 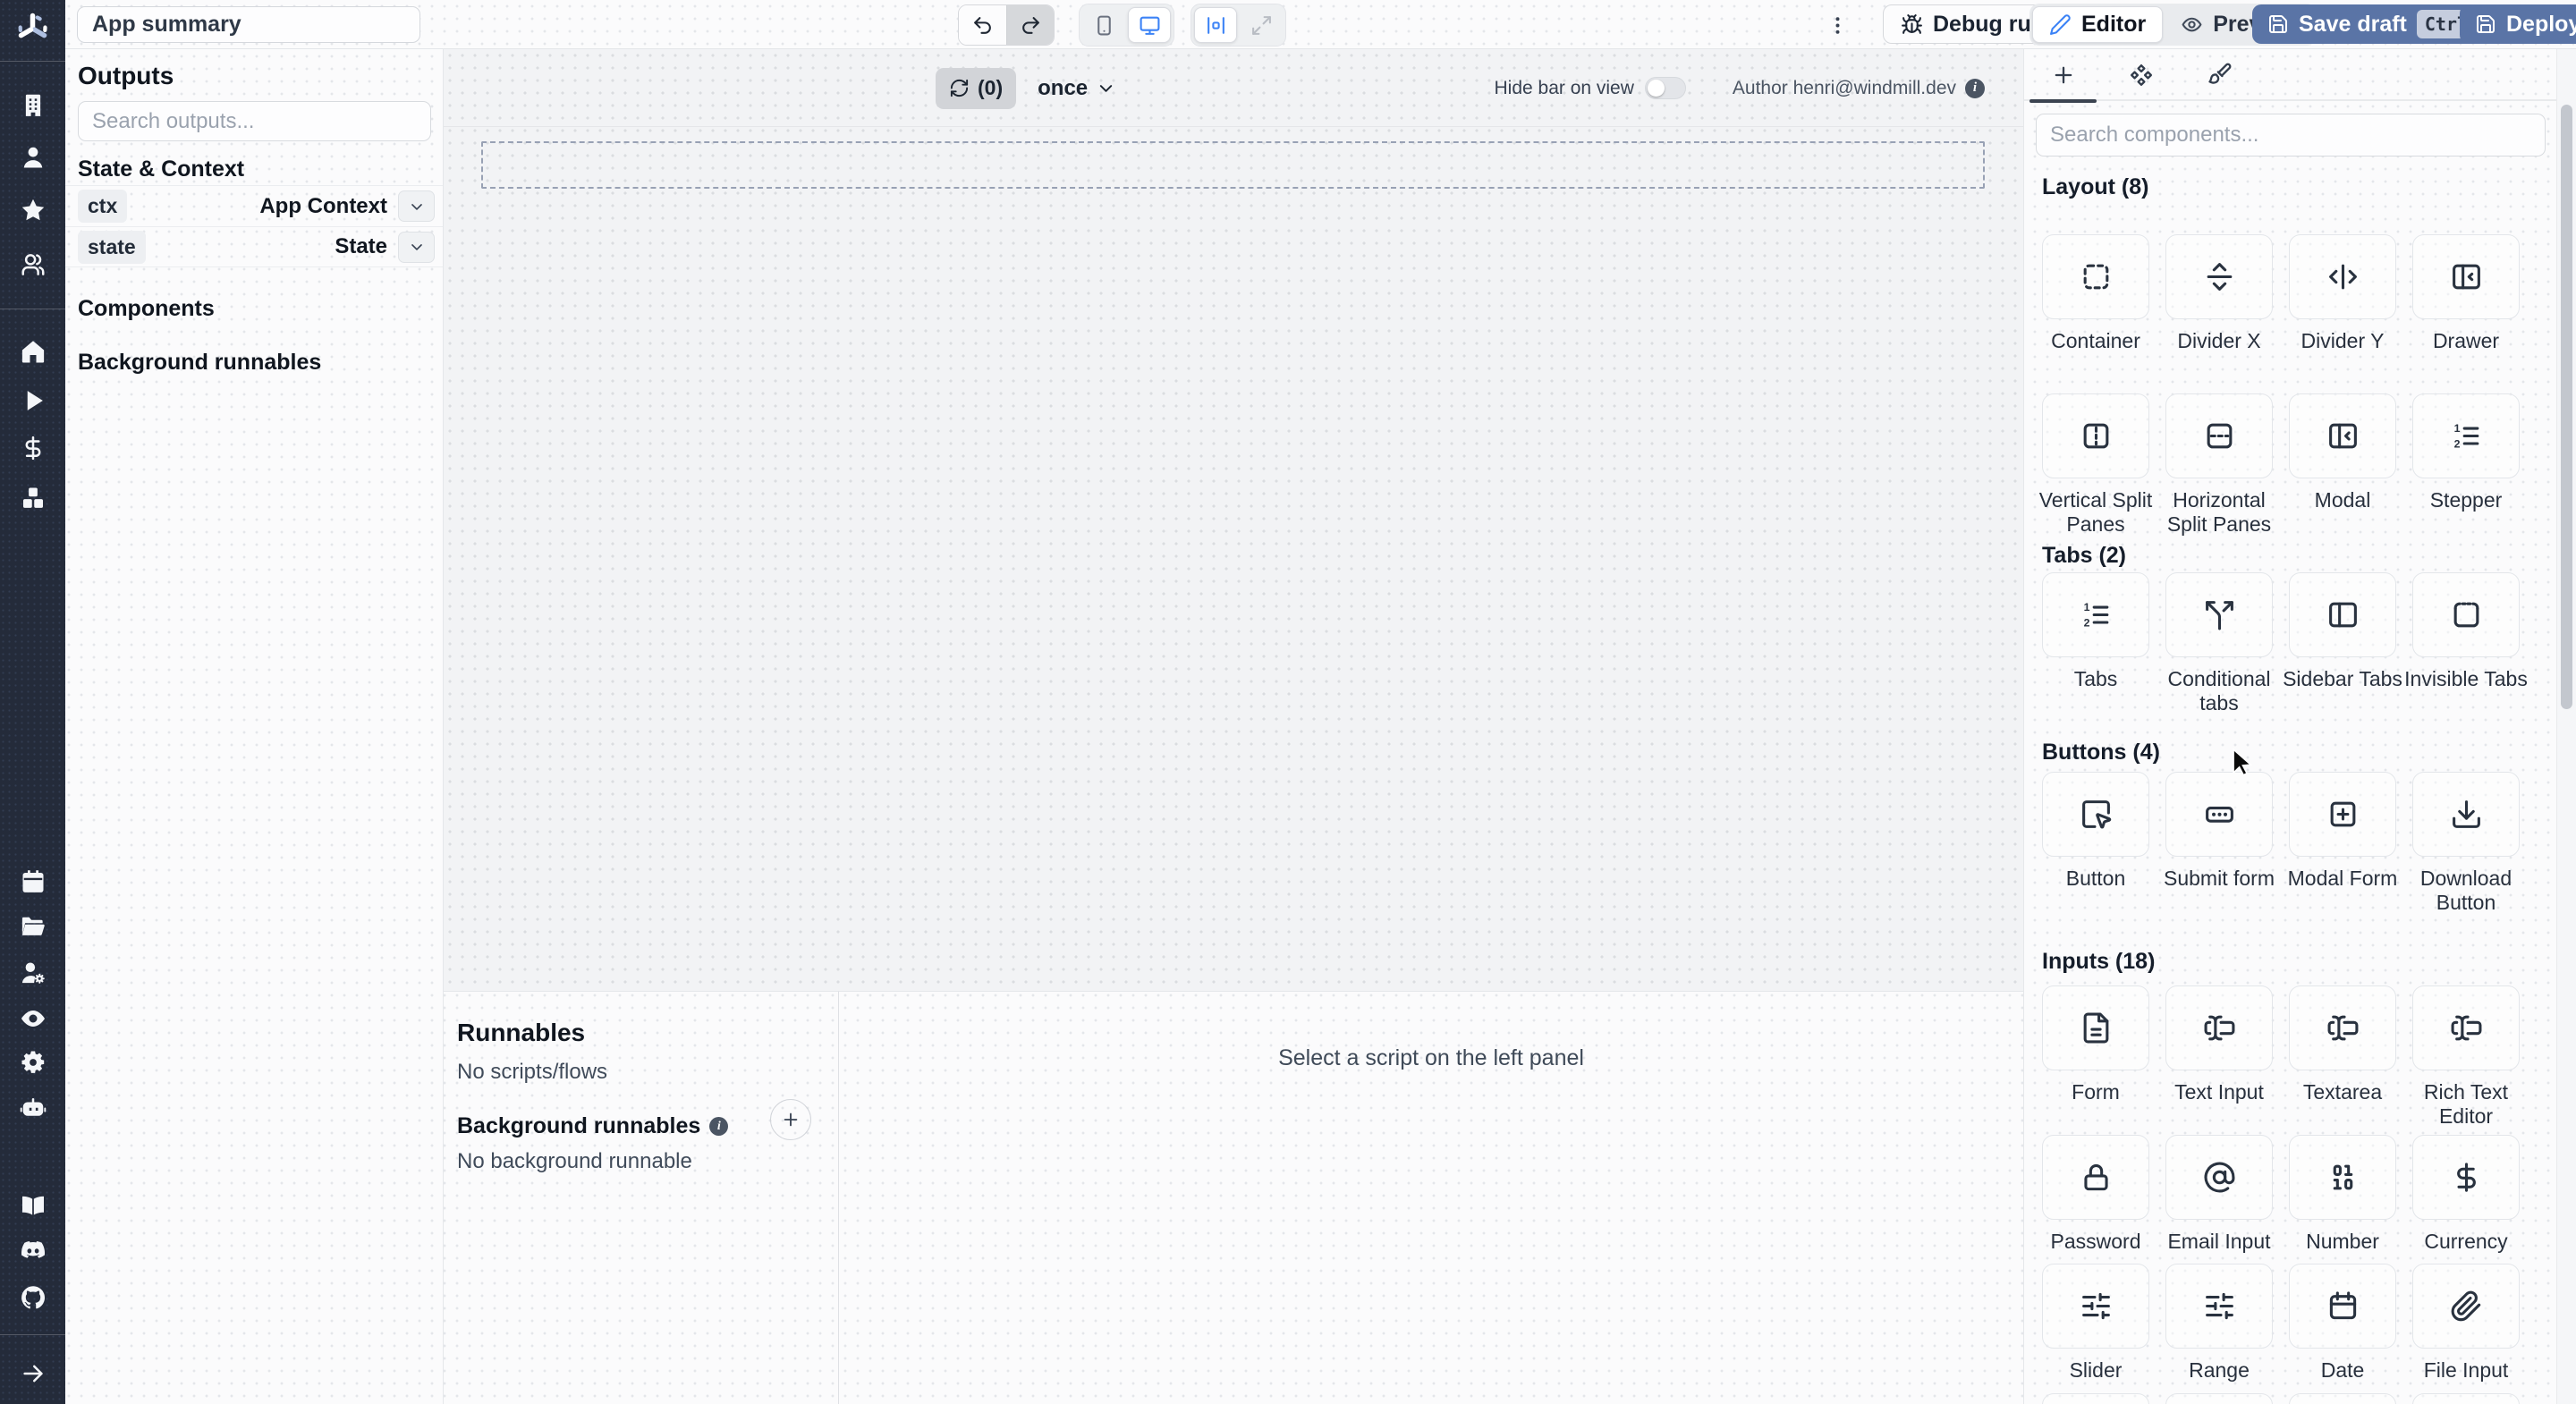 What do you see at coordinates (2342, 614) in the screenshot?
I see `component-card-sidebar-tabs` at bounding box center [2342, 614].